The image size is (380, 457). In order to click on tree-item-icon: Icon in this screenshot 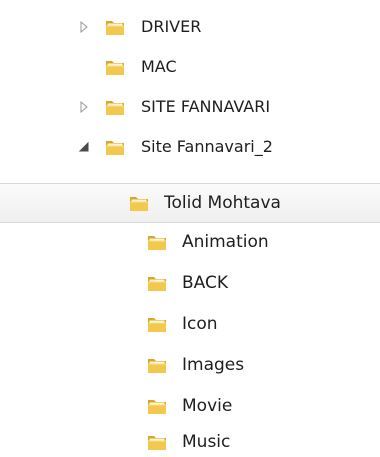, I will do `click(256, 324)`.